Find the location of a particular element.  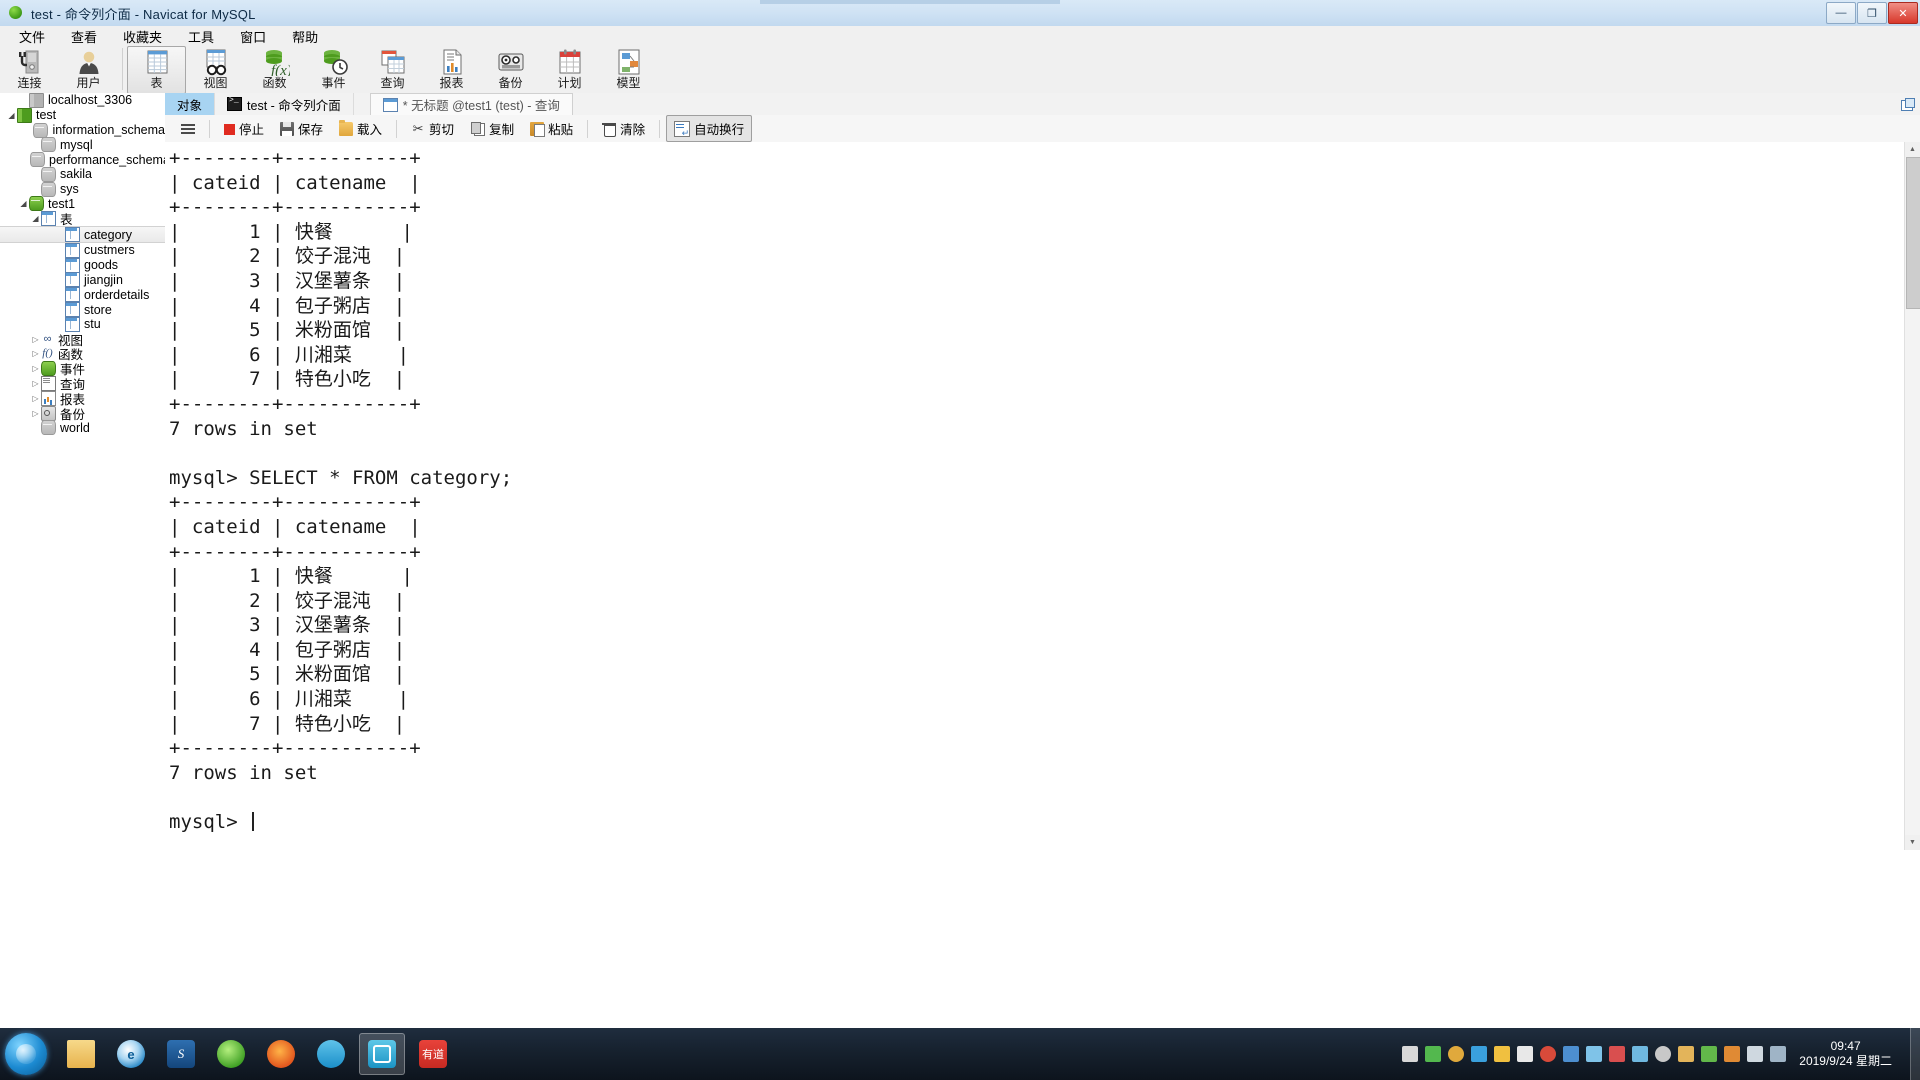

tray-icon-folder is located at coordinates (1686, 1054).